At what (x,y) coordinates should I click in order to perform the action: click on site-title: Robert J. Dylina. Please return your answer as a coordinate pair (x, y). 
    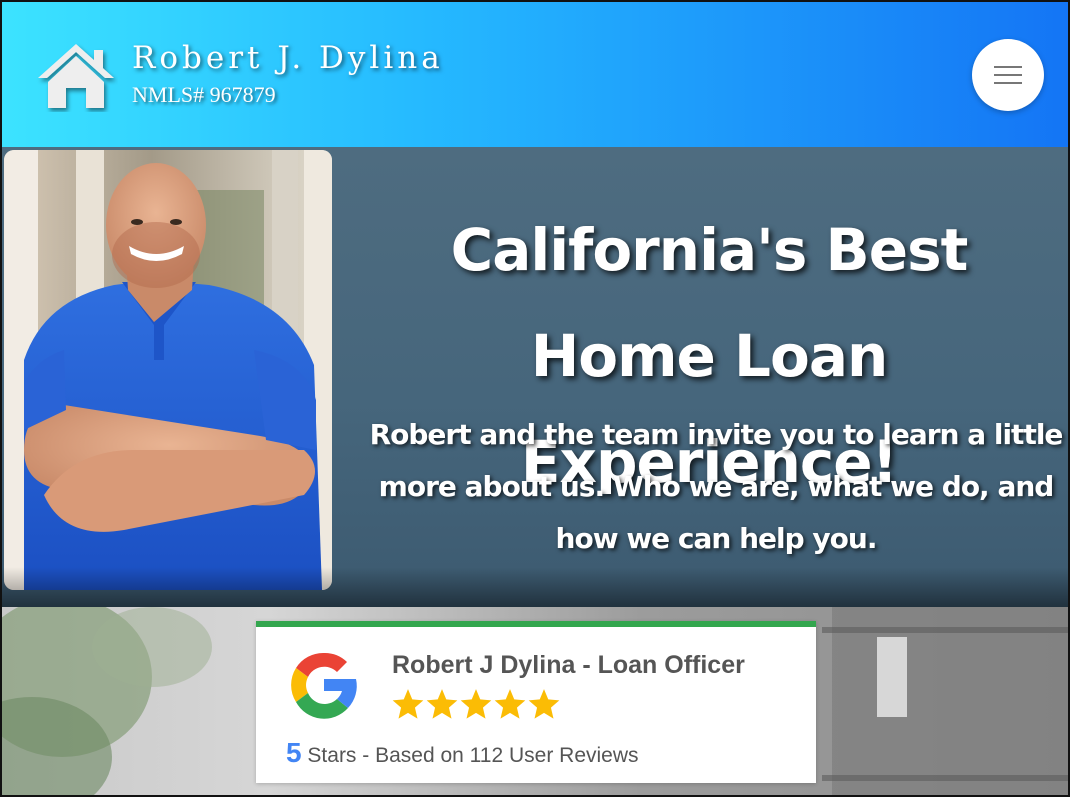
    Looking at the image, I should click on (288, 58).